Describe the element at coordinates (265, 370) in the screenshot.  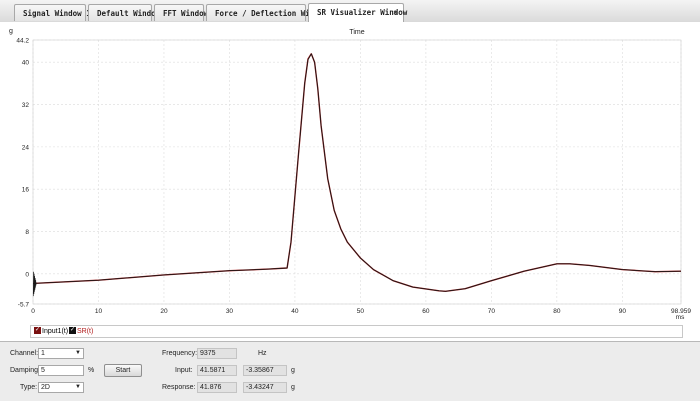
I see `input-value-min: -3.35867` at that location.